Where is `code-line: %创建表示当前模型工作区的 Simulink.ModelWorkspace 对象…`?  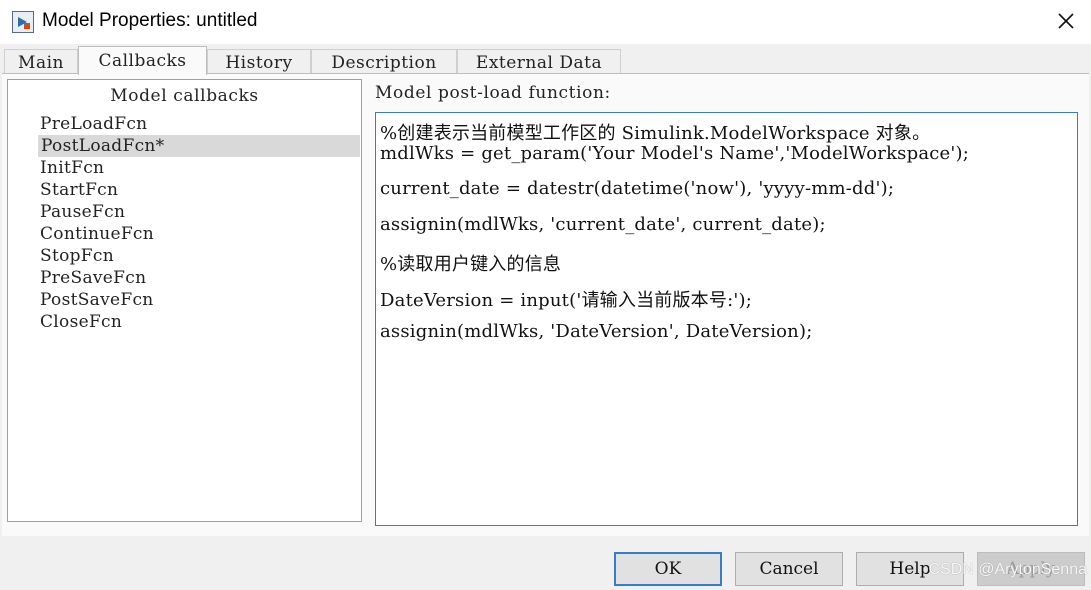 code-line: %创建表示当前模型工作区的 Simulink.ModelWorkspace 对象… is located at coordinates (655, 133).